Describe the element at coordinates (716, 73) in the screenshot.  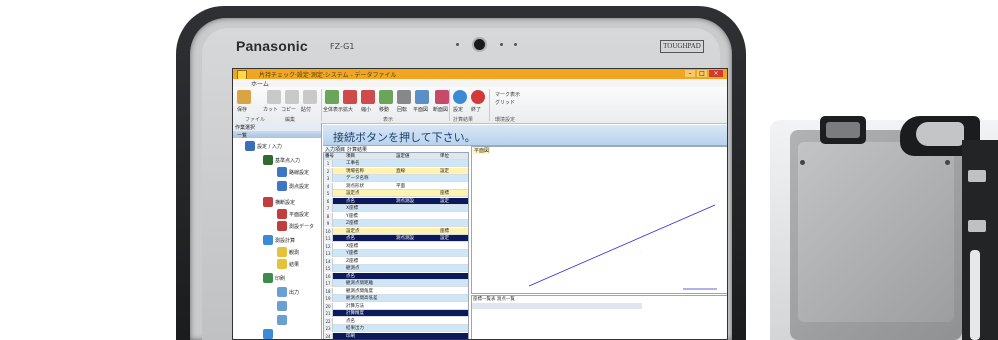
I see `close-button: ×` at that location.